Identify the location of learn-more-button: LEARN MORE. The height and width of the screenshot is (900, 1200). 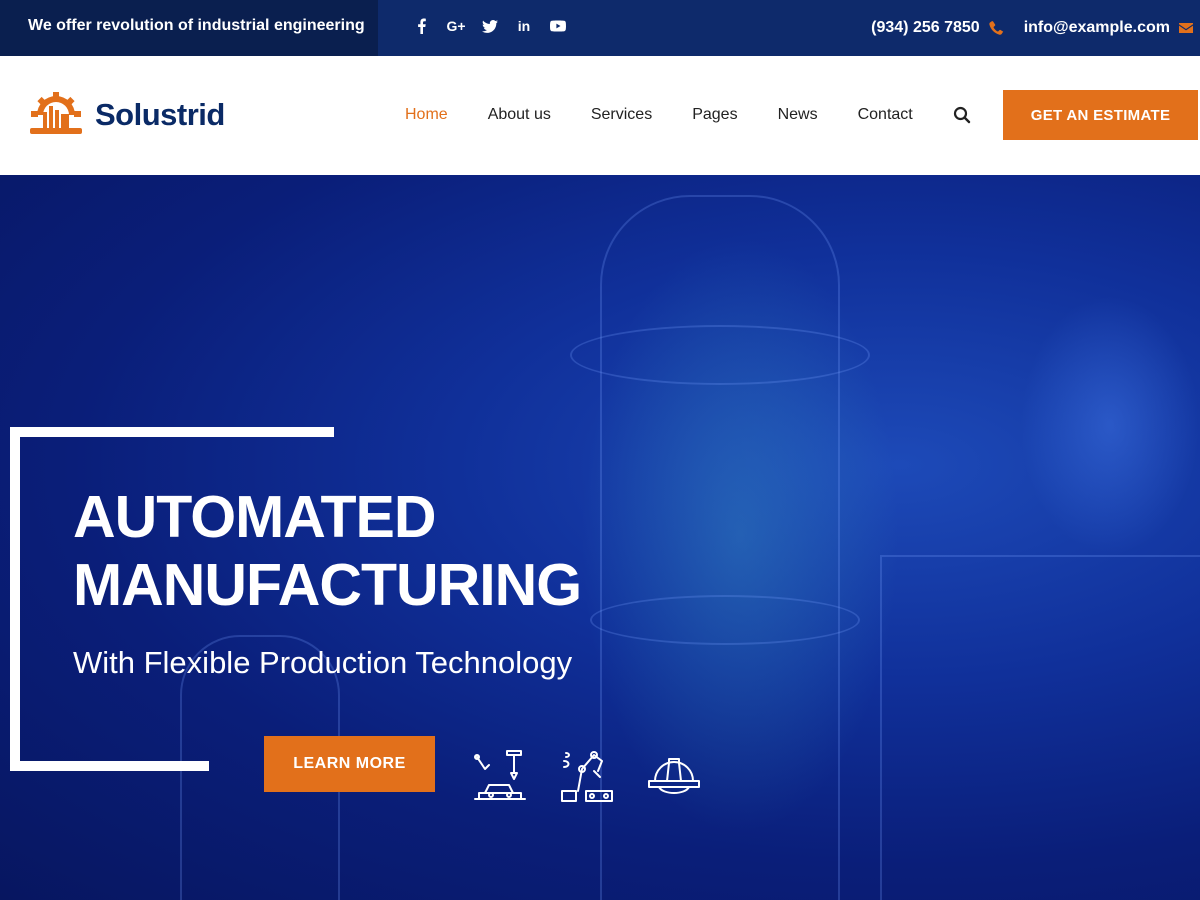
(349, 764).